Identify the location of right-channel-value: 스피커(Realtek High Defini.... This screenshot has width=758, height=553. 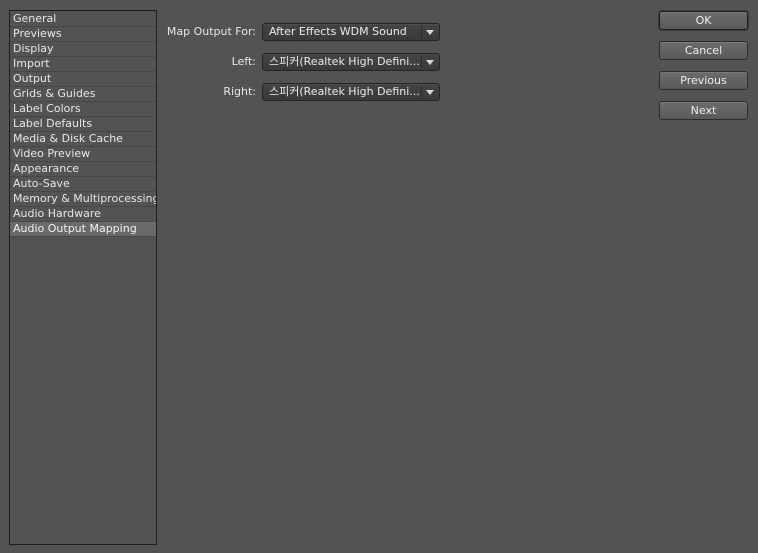
(344, 91).